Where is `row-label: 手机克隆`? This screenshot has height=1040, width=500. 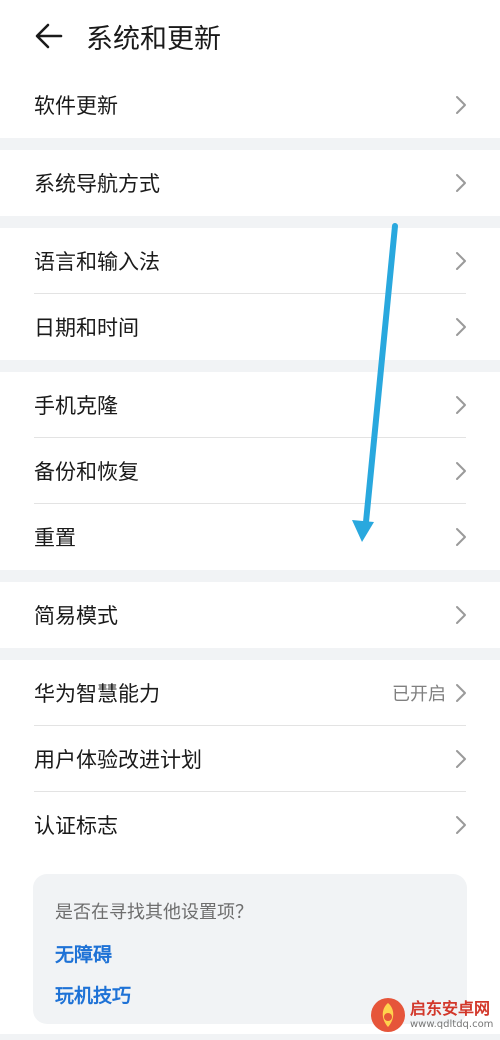
row-label: 手机克隆 is located at coordinates (76, 406).